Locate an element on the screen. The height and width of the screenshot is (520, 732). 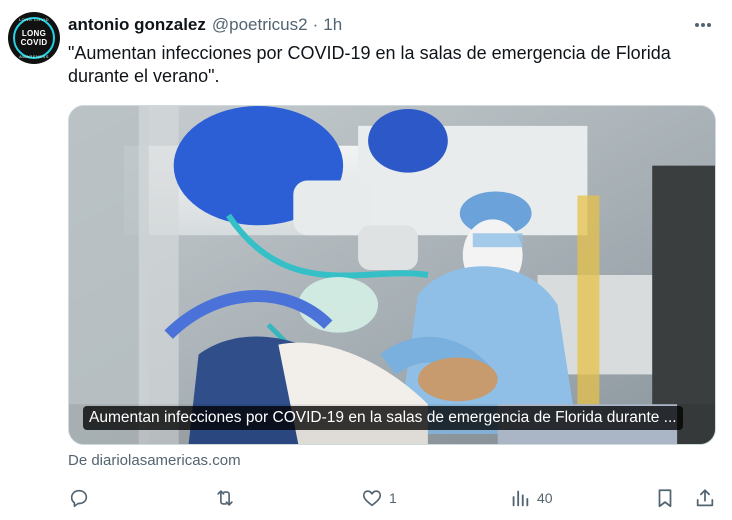
bookmark-button is located at coordinates (665, 498).